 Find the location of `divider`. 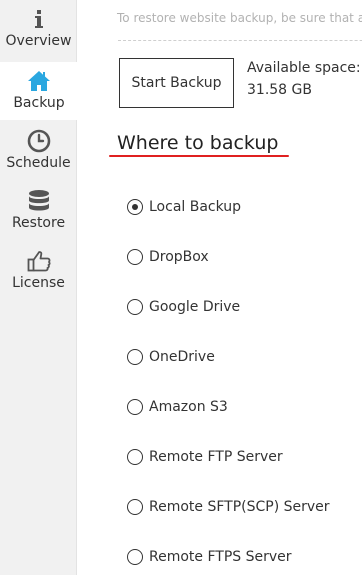

divider is located at coordinates (240, 40).